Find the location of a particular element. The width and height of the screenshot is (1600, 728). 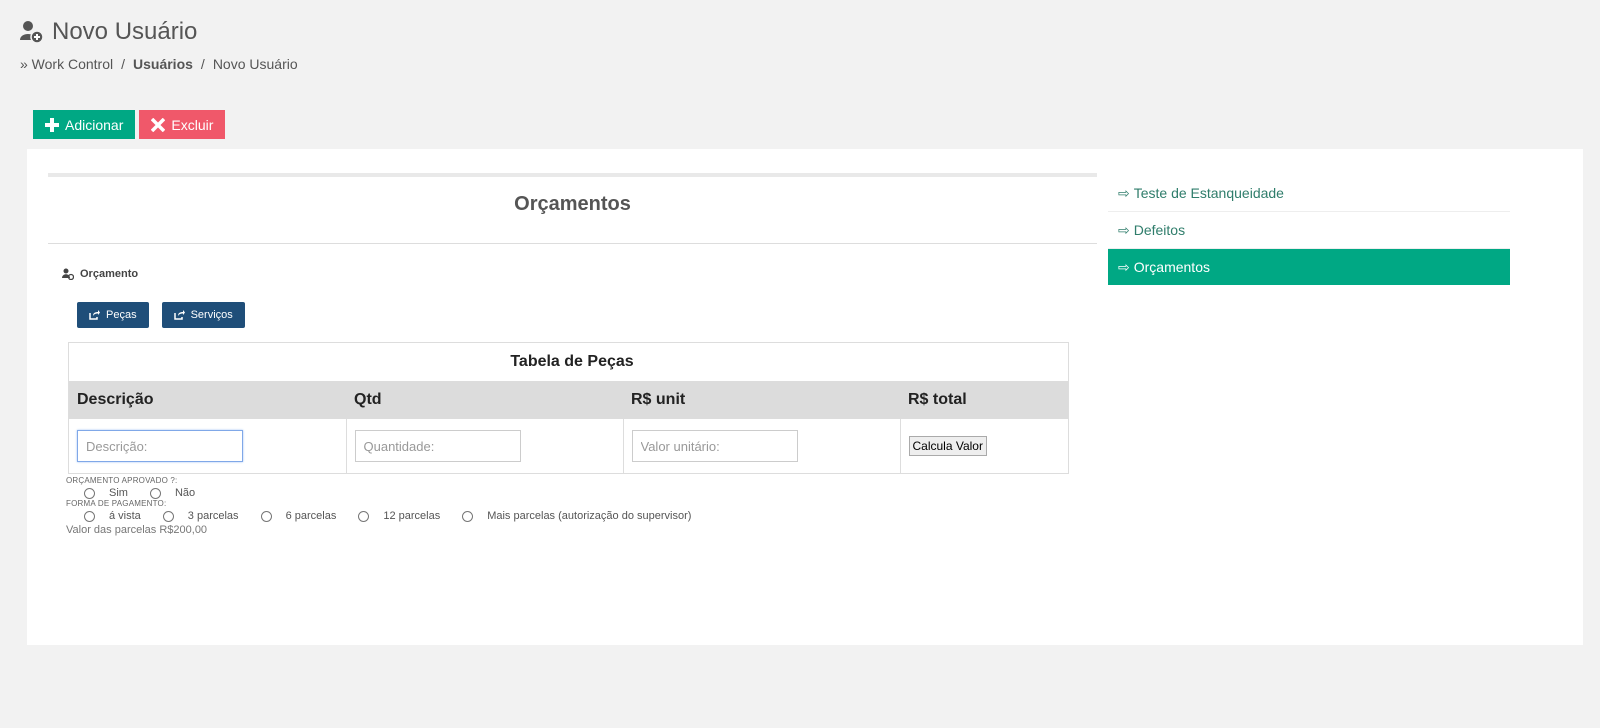

table-caption: Tabela de Peças is located at coordinates (572, 361).